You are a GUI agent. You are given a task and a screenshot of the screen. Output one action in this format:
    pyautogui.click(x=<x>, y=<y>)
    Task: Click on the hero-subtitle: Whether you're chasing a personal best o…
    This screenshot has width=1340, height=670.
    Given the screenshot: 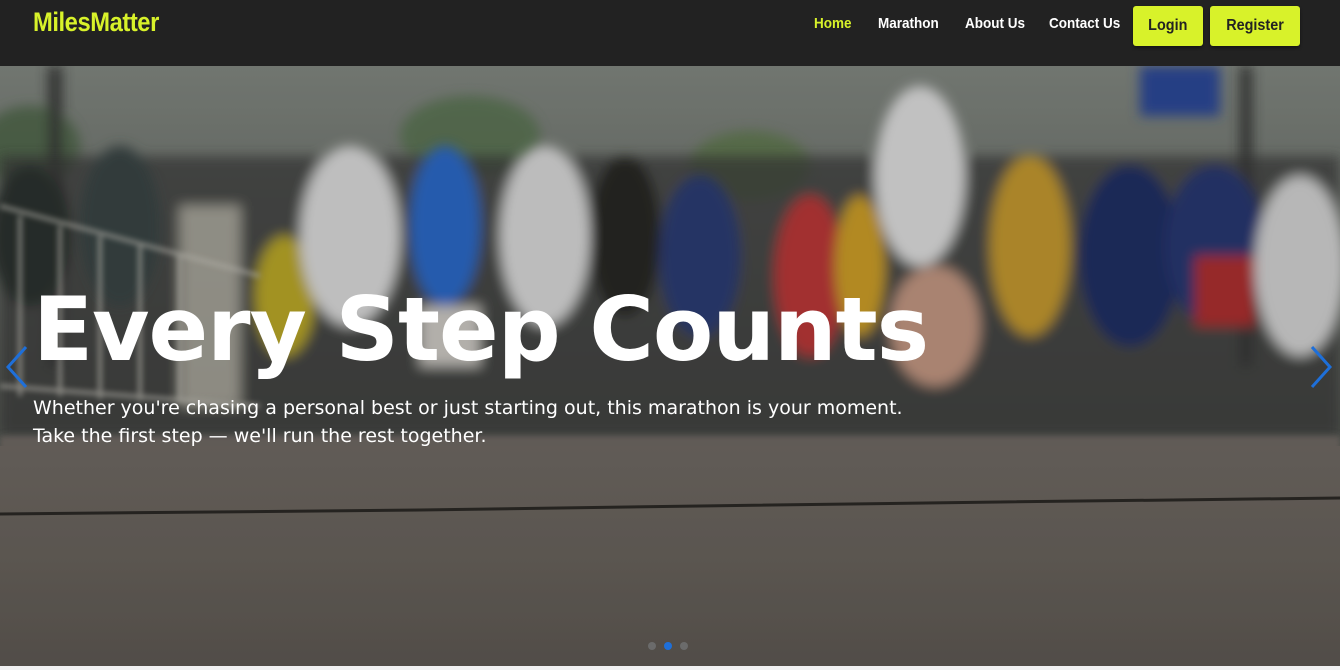 What is the action you would take?
    pyautogui.click(x=503, y=422)
    